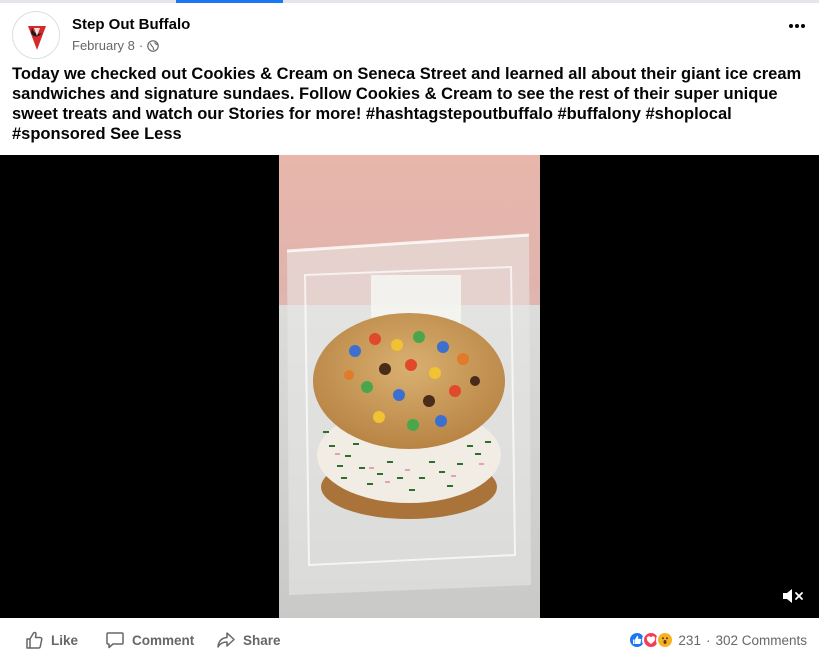 This screenshot has width=819, height=663. Describe the element at coordinates (103, 45) in the screenshot. I see `post-date: February 8` at that location.